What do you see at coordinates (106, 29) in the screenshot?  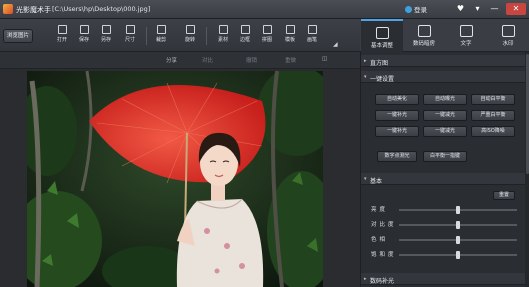 I see `save-as-icon` at bounding box center [106, 29].